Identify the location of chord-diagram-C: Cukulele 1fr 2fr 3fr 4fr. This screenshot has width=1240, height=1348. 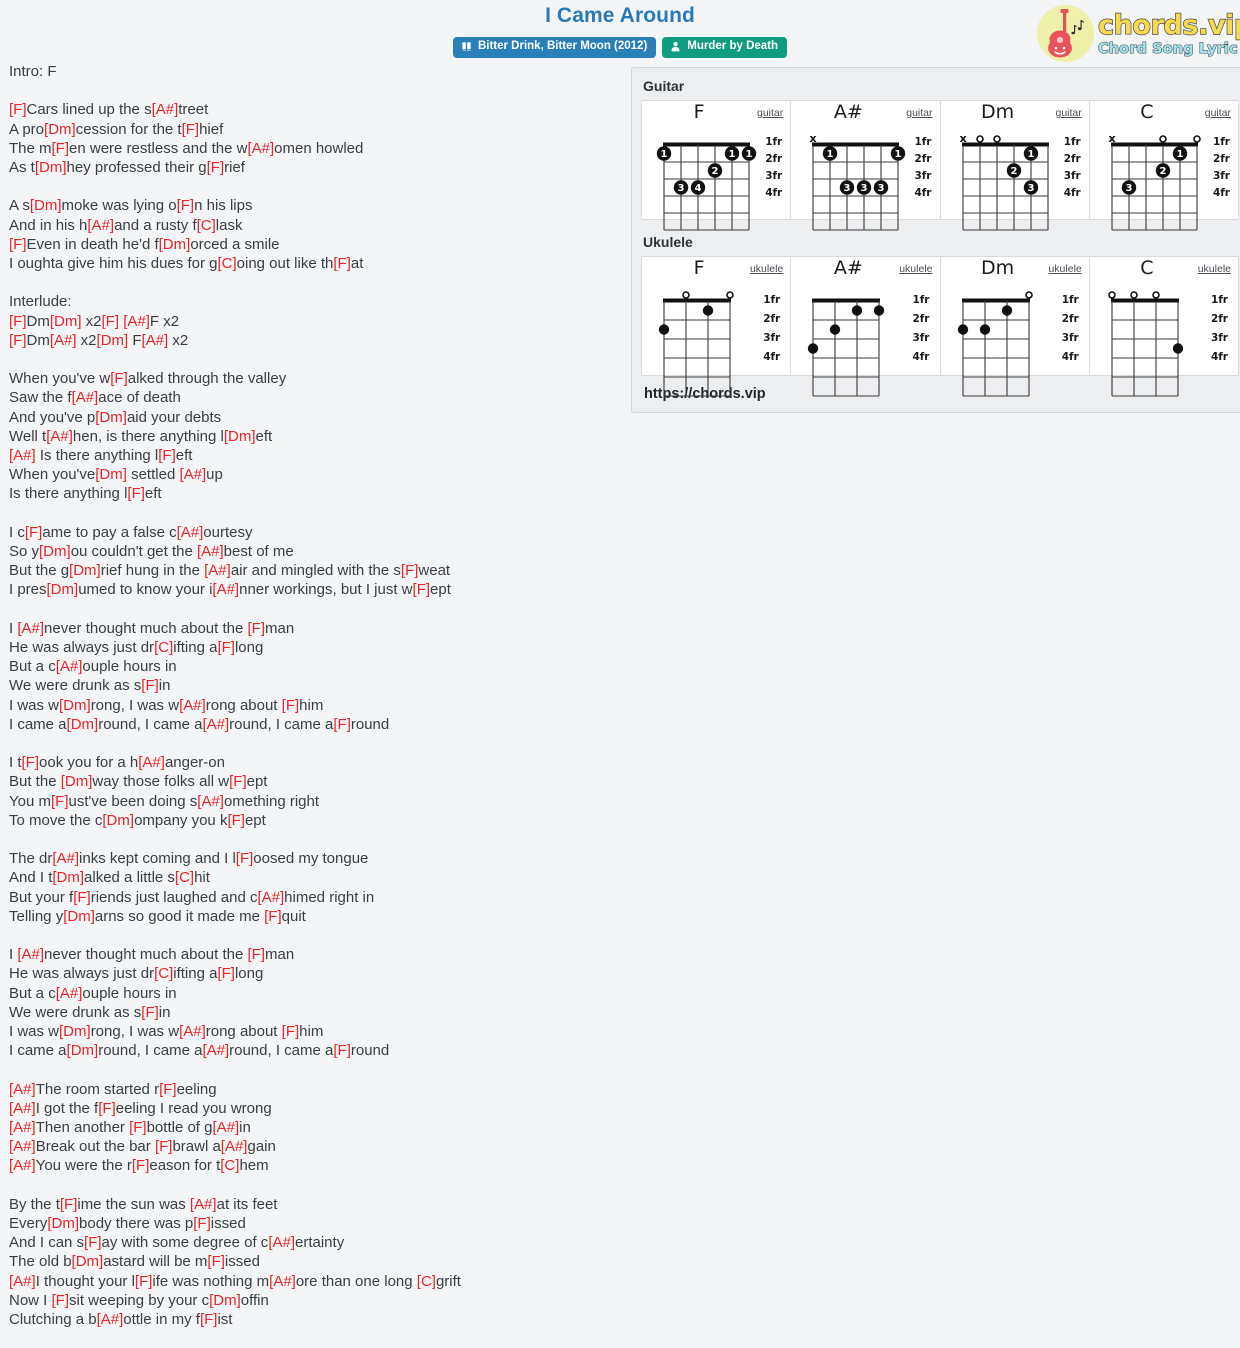
(1164, 327).